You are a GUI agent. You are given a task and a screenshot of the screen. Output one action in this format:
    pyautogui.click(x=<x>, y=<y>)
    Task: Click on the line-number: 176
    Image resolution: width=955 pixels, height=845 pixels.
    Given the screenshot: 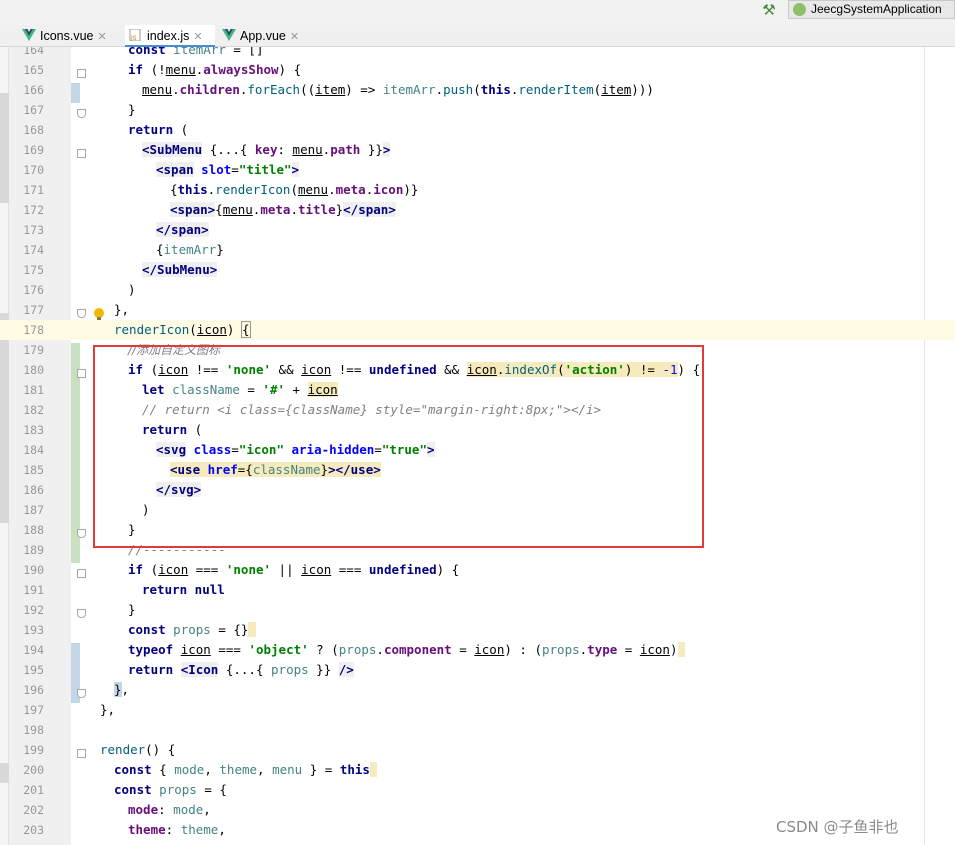 What is the action you would take?
    pyautogui.click(x=33, y=290)
    